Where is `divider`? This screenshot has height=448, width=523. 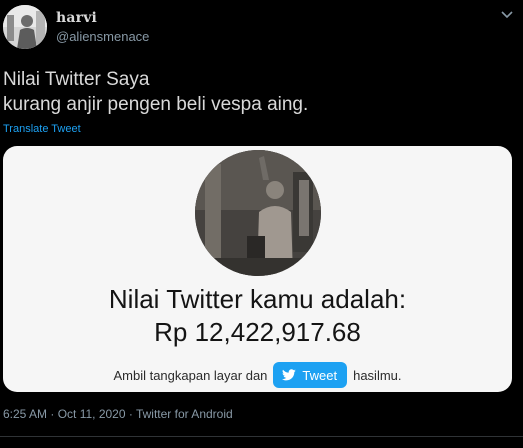
divider is located at coordinates (261, 436).